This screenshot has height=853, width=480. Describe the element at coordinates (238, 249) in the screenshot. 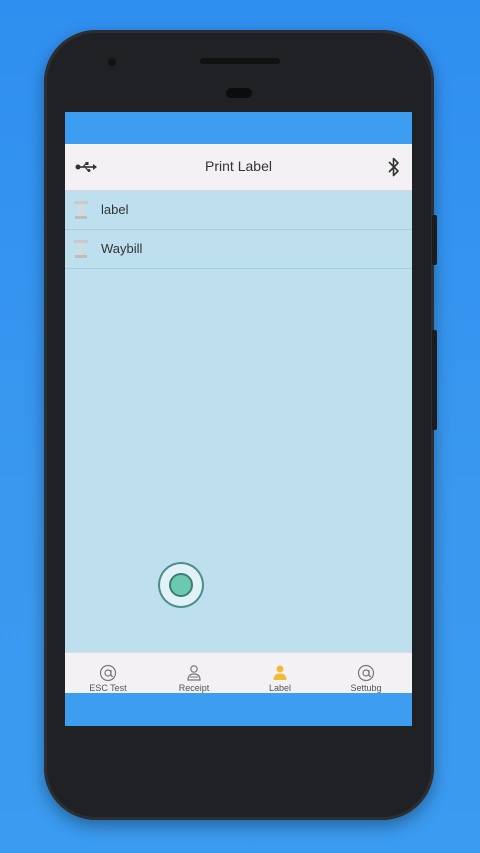

I see `list-item: Waybill` at that location.